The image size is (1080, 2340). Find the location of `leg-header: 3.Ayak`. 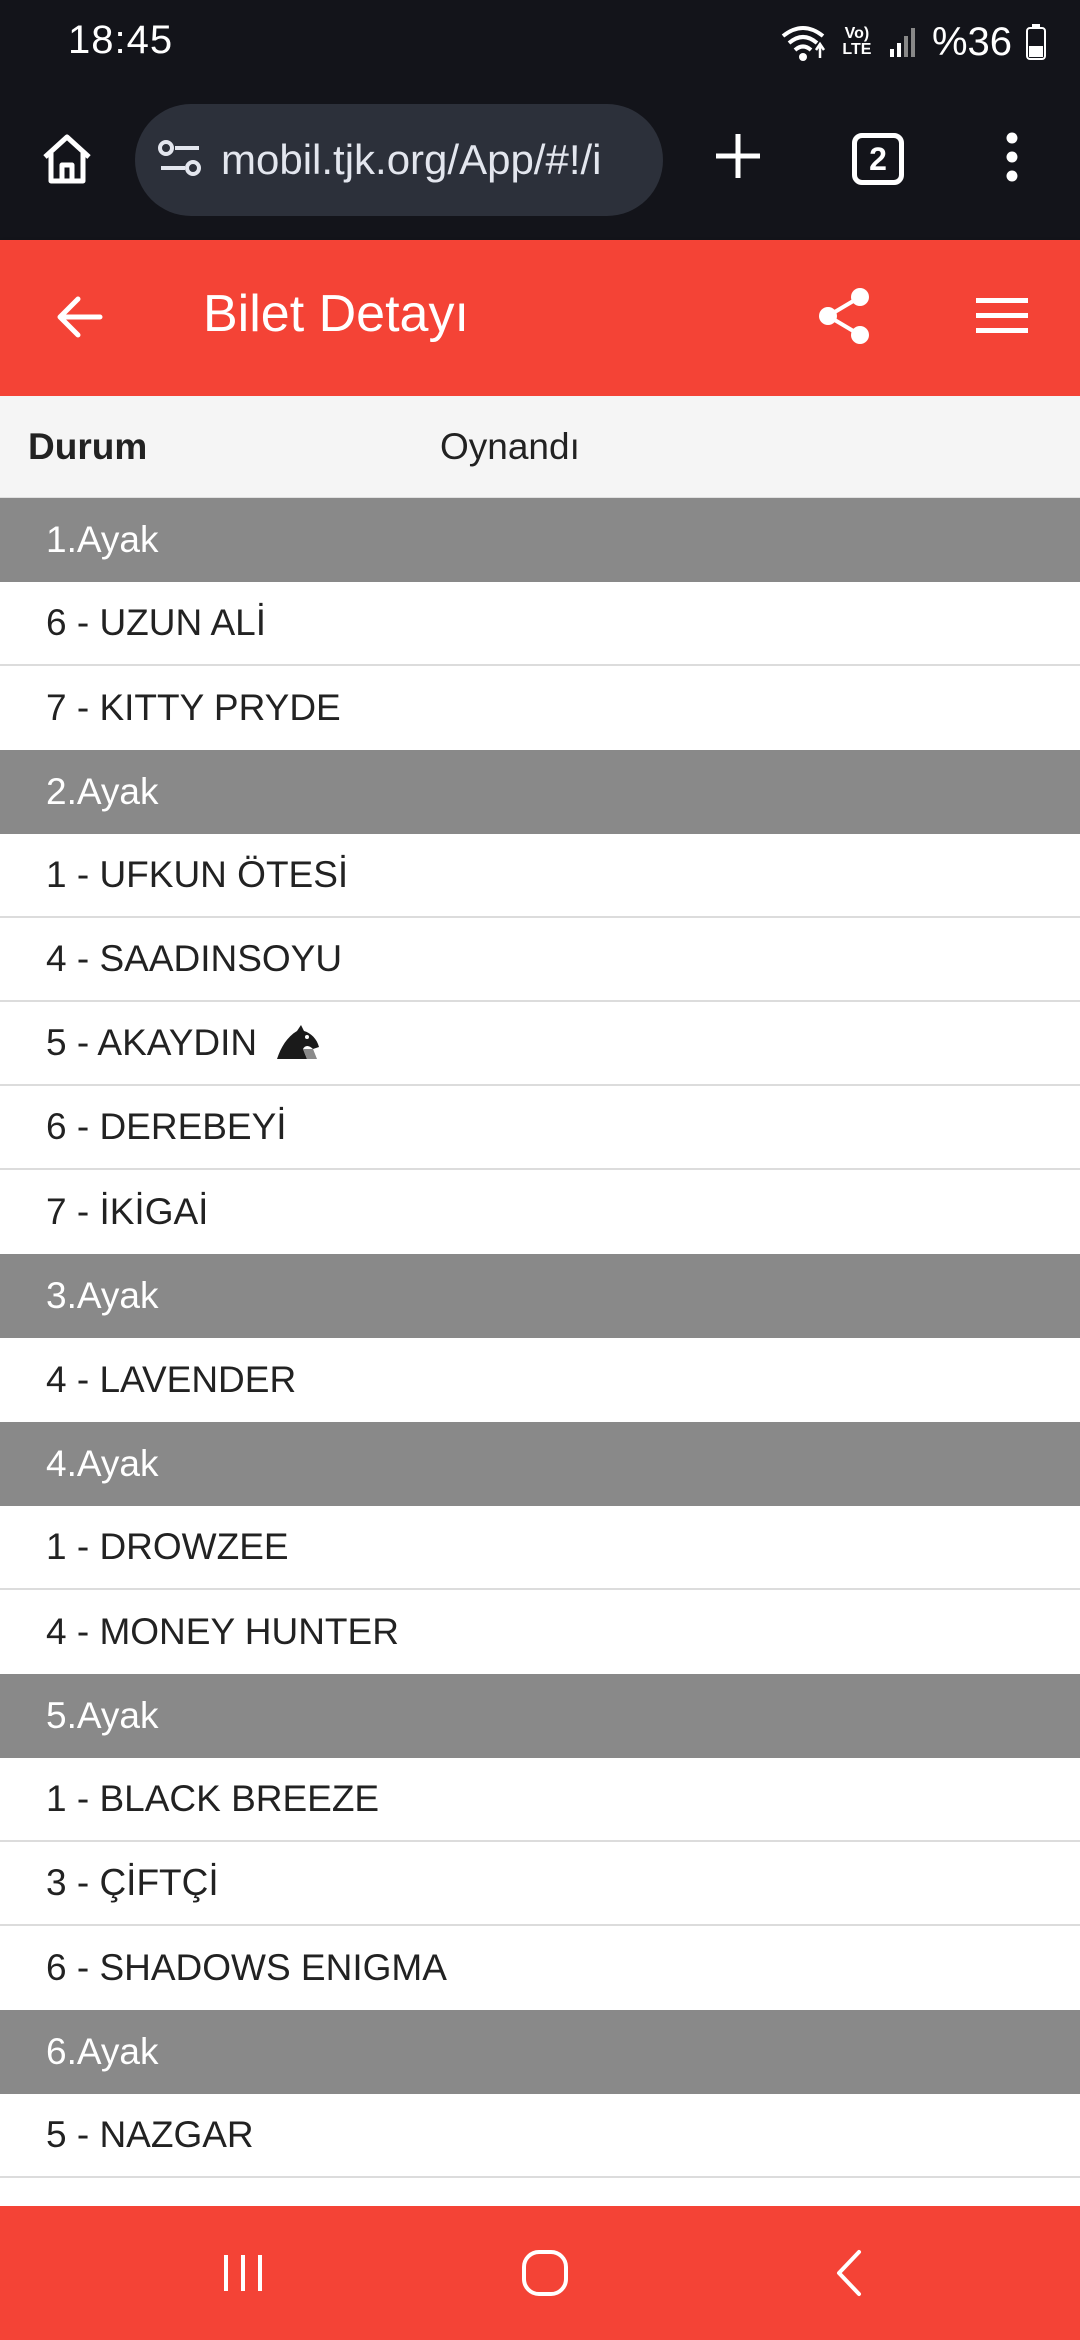

leg-header: 3.Ayak is located at coordinates (540, 1296).